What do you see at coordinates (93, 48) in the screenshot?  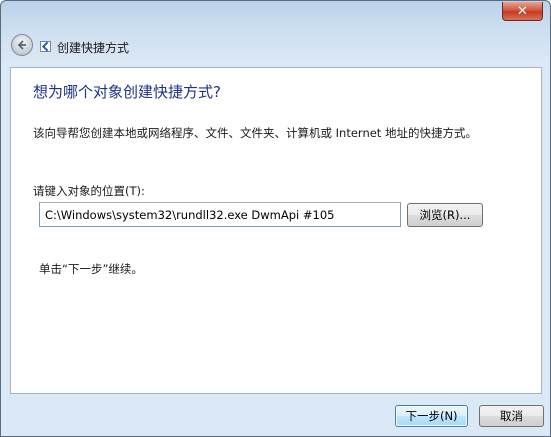 I see `window-title: 创建快捷方式` at bounding box center [93, 48].